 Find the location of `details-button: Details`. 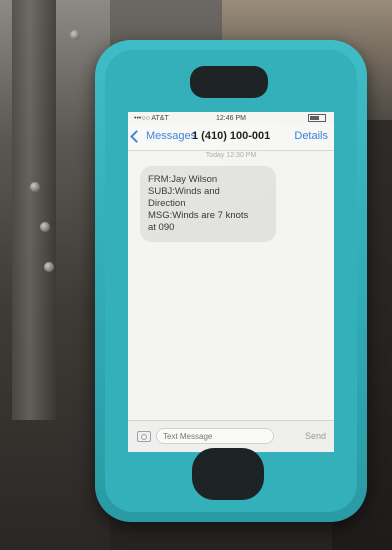

details-button: Details is located at coordinates (311, 136).